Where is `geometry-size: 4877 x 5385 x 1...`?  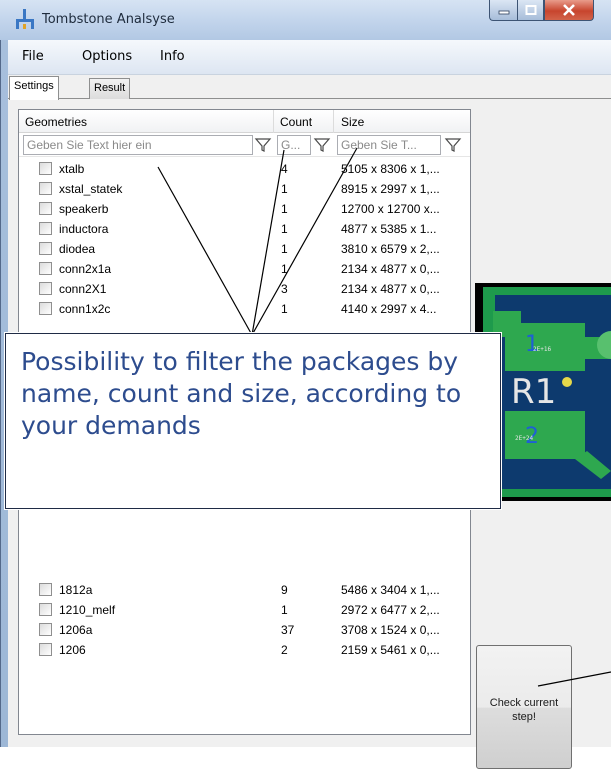
geometry-size: 4877 x 5385 x 1... is located at coordinates (389, 229).